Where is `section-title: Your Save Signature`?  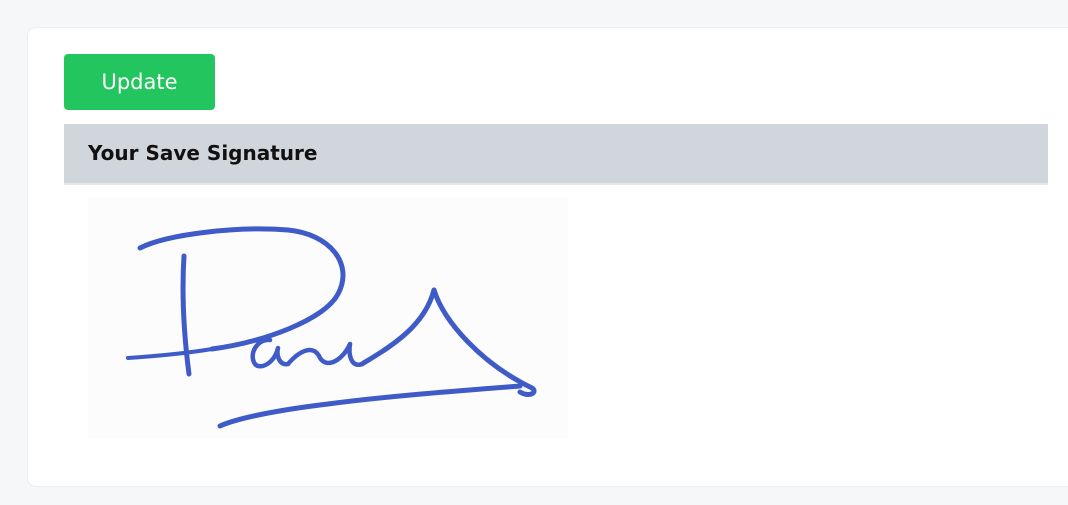
section-title: Your Save Signature is located at coordinates (203, 153).